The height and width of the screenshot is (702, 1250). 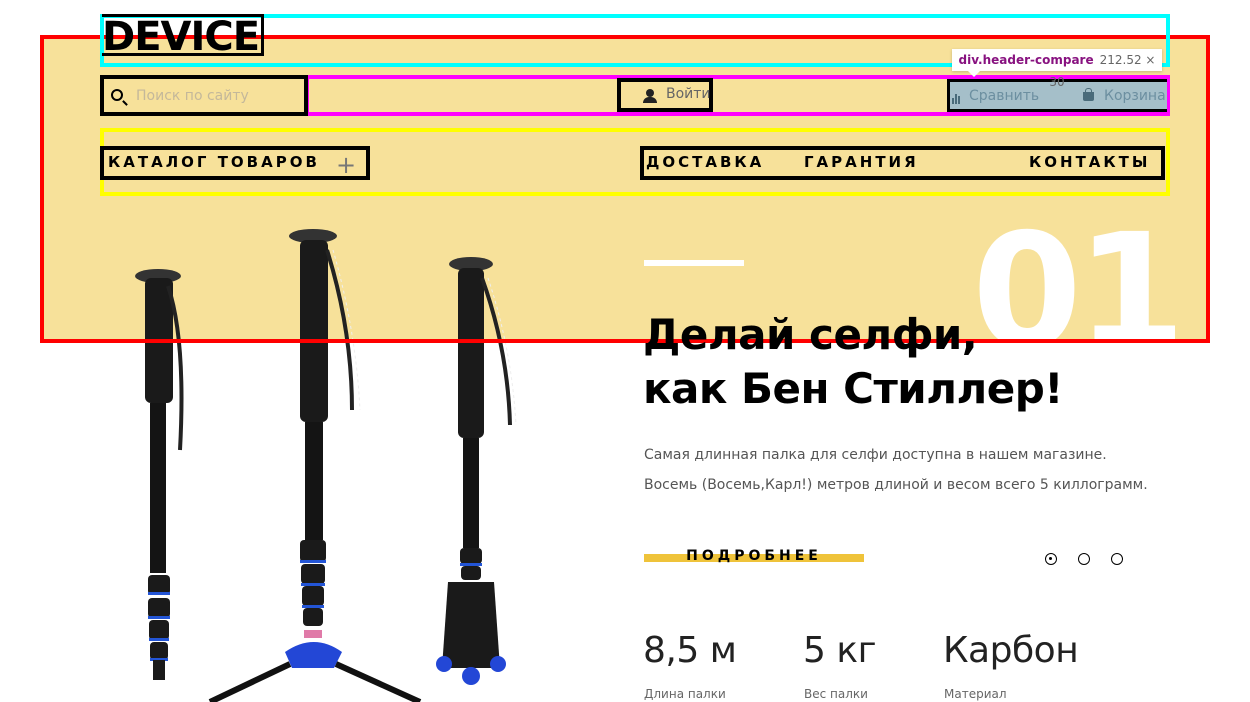 I want to click on catalog-label: КАТАЛОГ ТОВАРОВ, so click(x=214, y=162).